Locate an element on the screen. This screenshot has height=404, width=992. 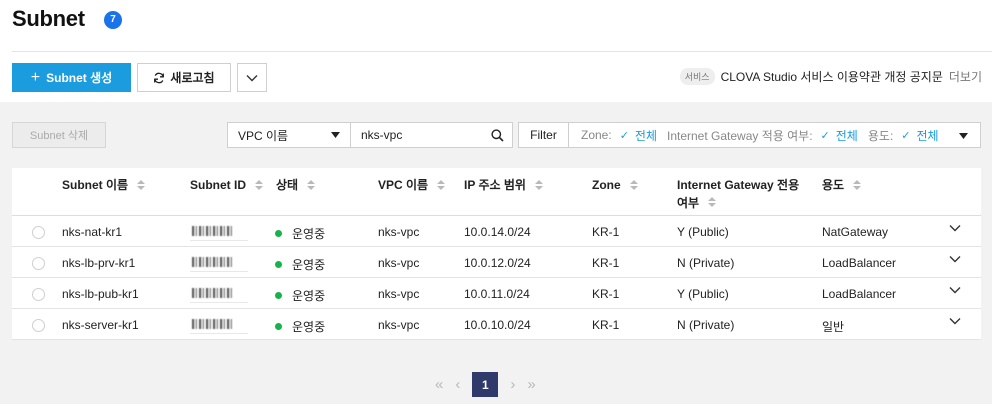
more-actions-button is located at coordinates (252, 77).